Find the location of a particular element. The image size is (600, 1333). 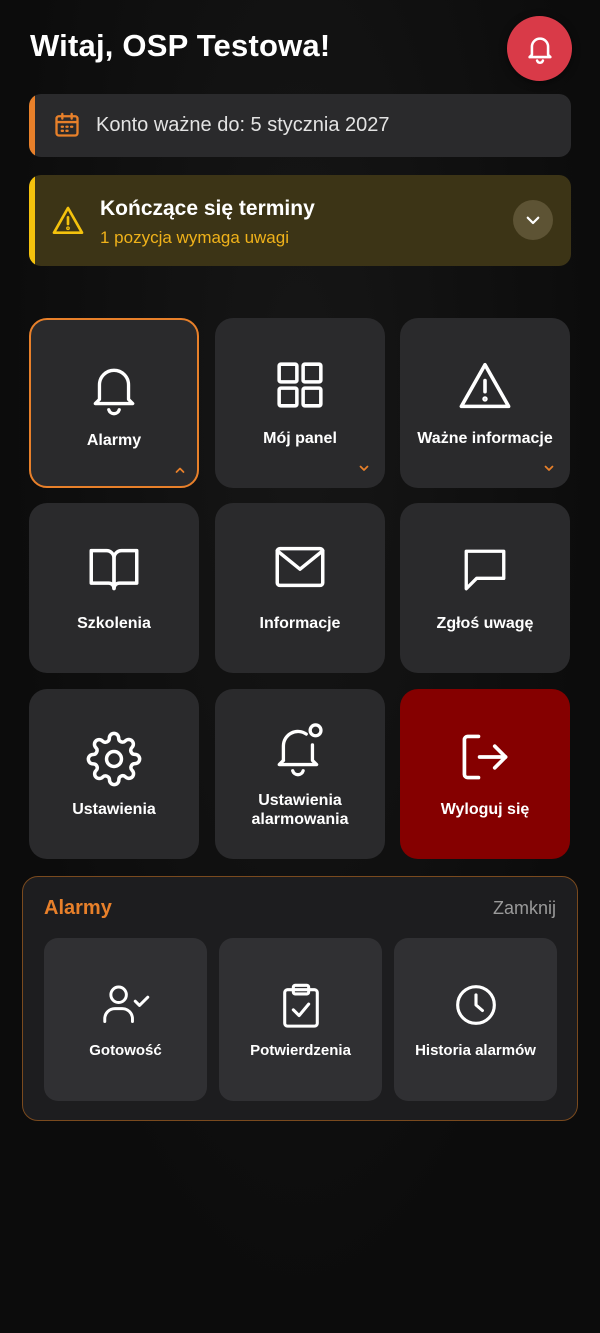

book-icon is located at coordinates (114, 569).